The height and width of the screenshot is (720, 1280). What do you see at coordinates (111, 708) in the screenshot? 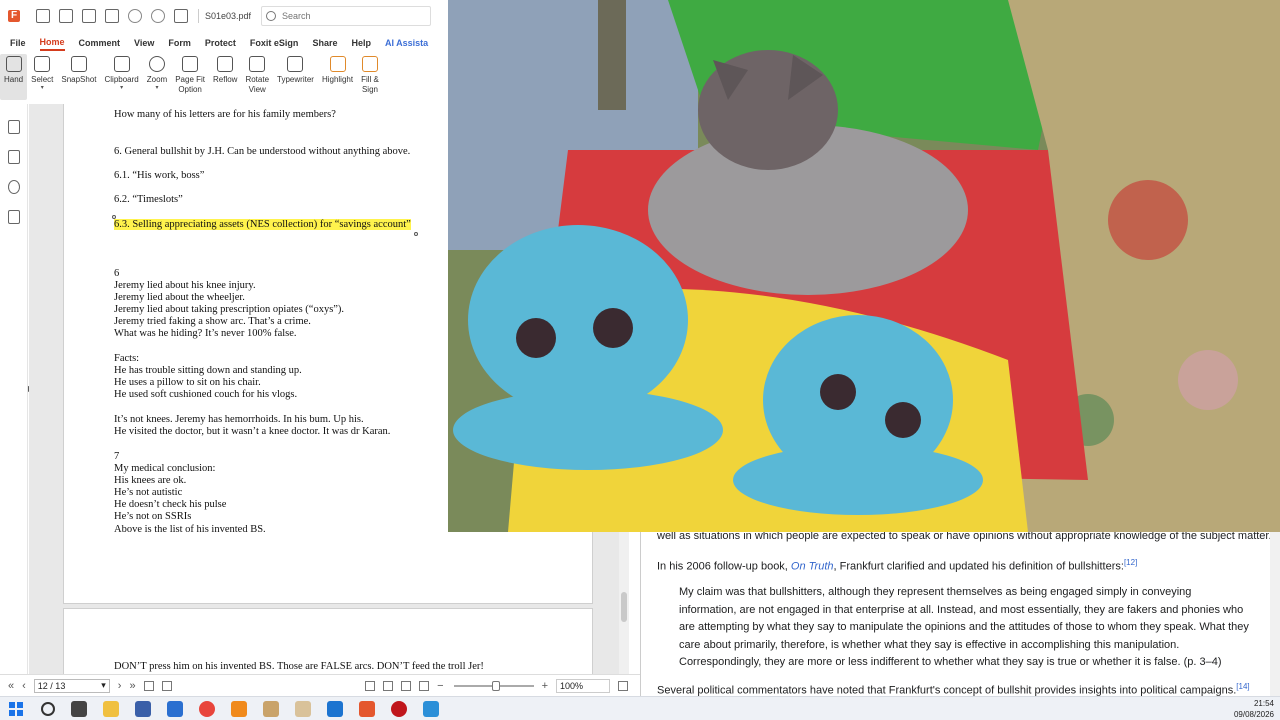
I see `file-explorer-icon` at bounding box center [111, 708].